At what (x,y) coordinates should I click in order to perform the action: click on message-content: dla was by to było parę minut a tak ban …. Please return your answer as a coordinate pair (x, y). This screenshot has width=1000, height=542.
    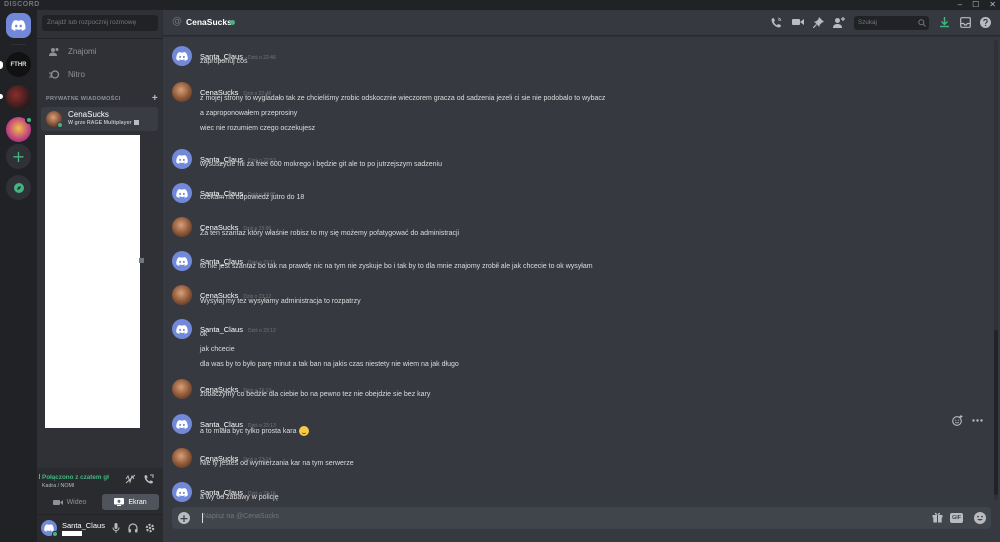
    Looking at the image, I should click on (329, 364).